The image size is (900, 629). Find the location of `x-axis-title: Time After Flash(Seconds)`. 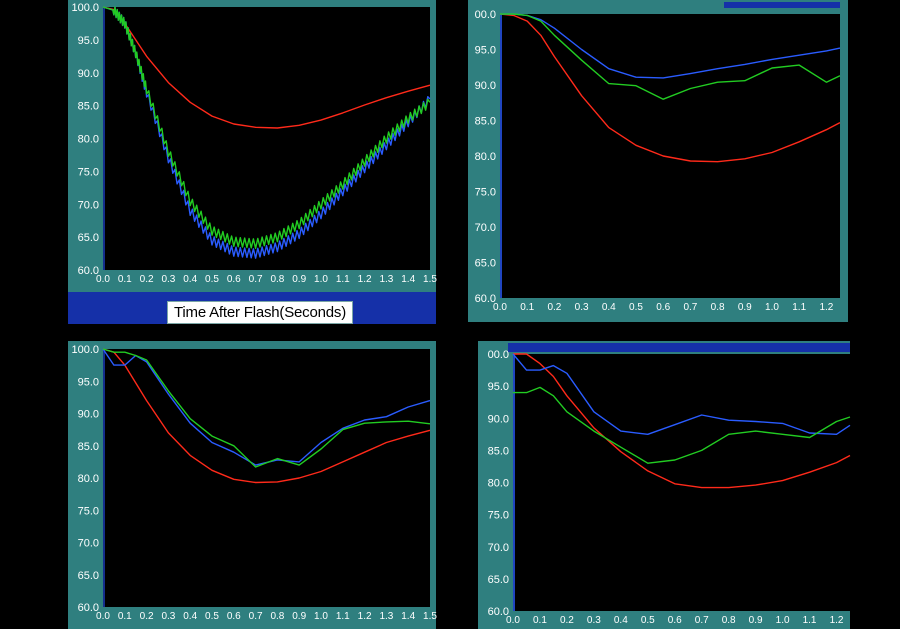

x-axis-title: Time After Flash(Seconds) is located at coordinates (260, 312).